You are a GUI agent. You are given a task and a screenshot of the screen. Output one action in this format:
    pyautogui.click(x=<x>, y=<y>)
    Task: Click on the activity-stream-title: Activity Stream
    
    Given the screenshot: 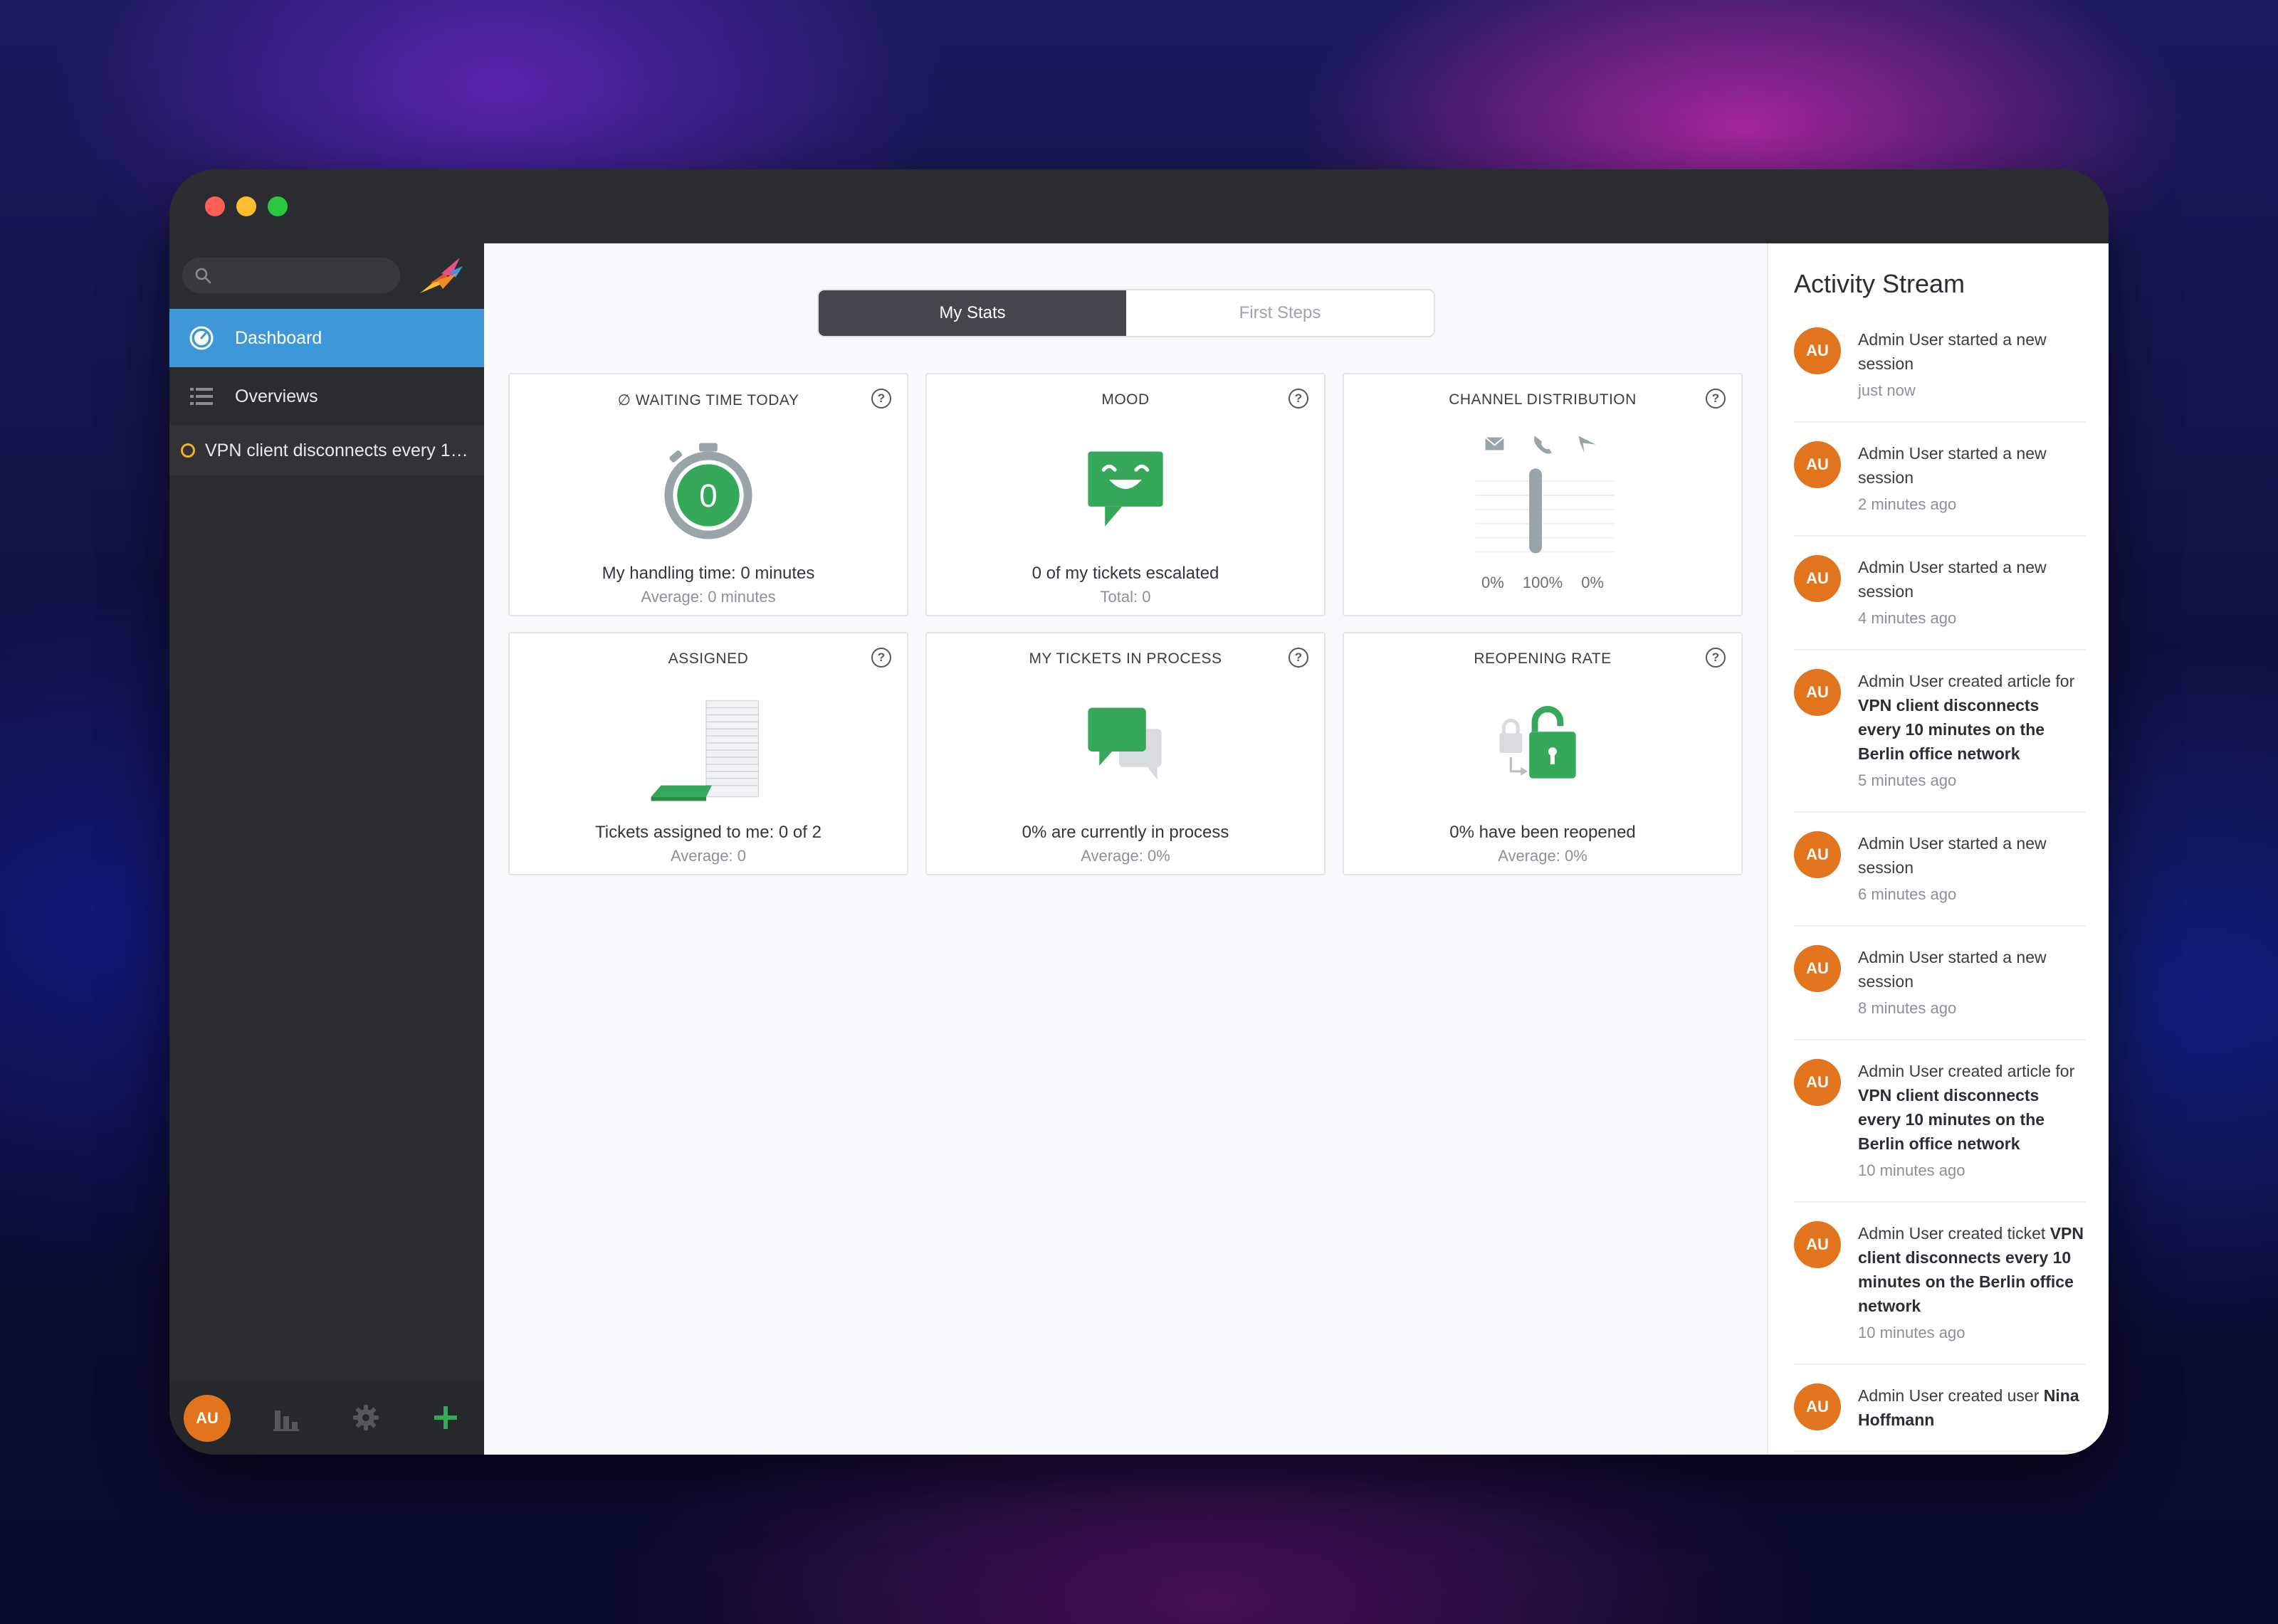 What is the action you would take?
    pyautogui.click(x=1879, y=283)
    